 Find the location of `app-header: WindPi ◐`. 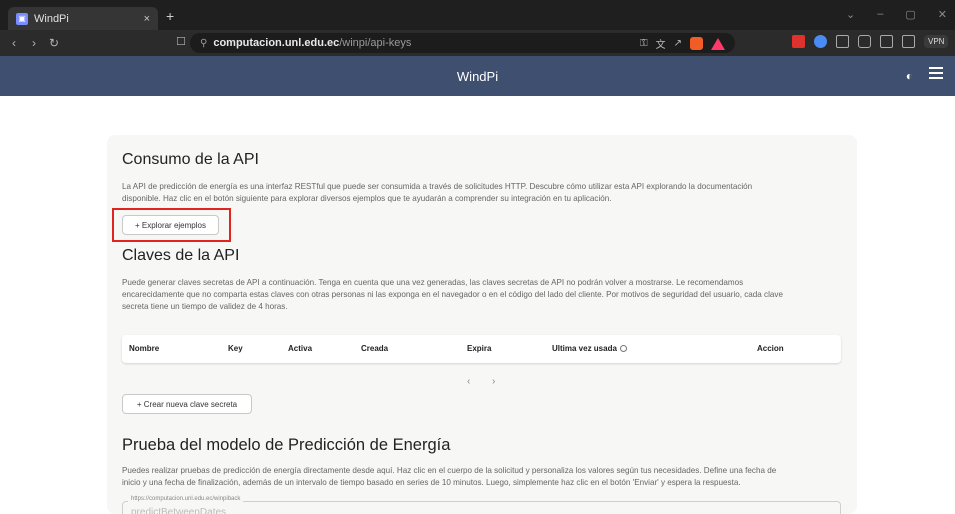

app-header: WindPi ◐ is located at coordinates (477, 76).